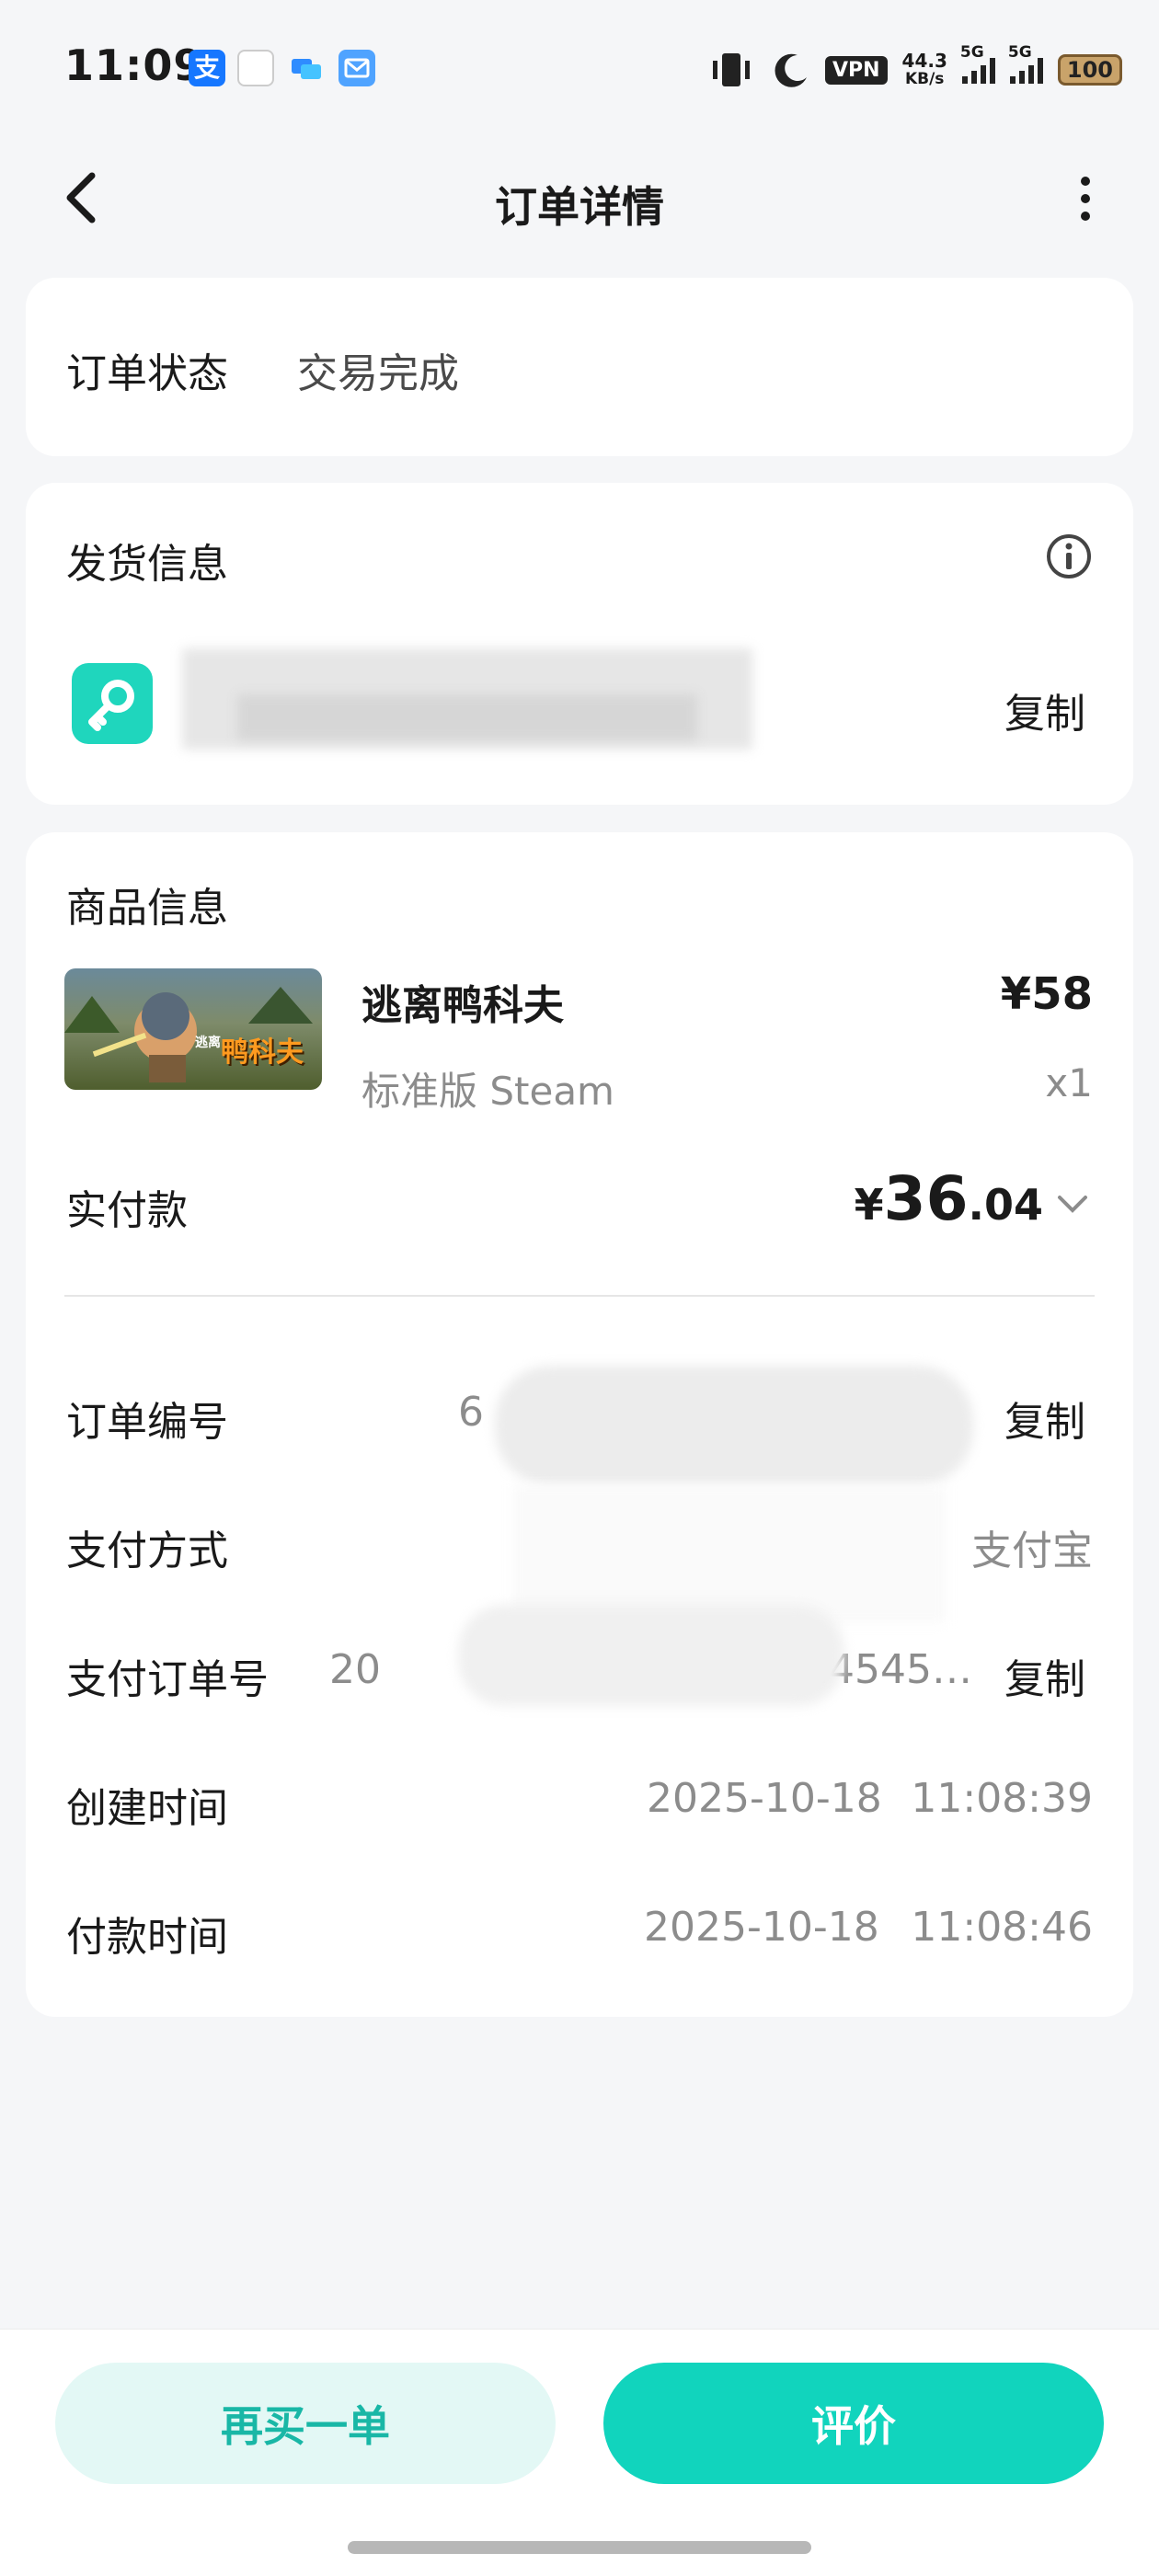 This screenshot has width=1159, height=2576. What do you see at coordinates (731, 69) in the screenshot?
I see `vibrate-icon` at bounding box center [731, 69].